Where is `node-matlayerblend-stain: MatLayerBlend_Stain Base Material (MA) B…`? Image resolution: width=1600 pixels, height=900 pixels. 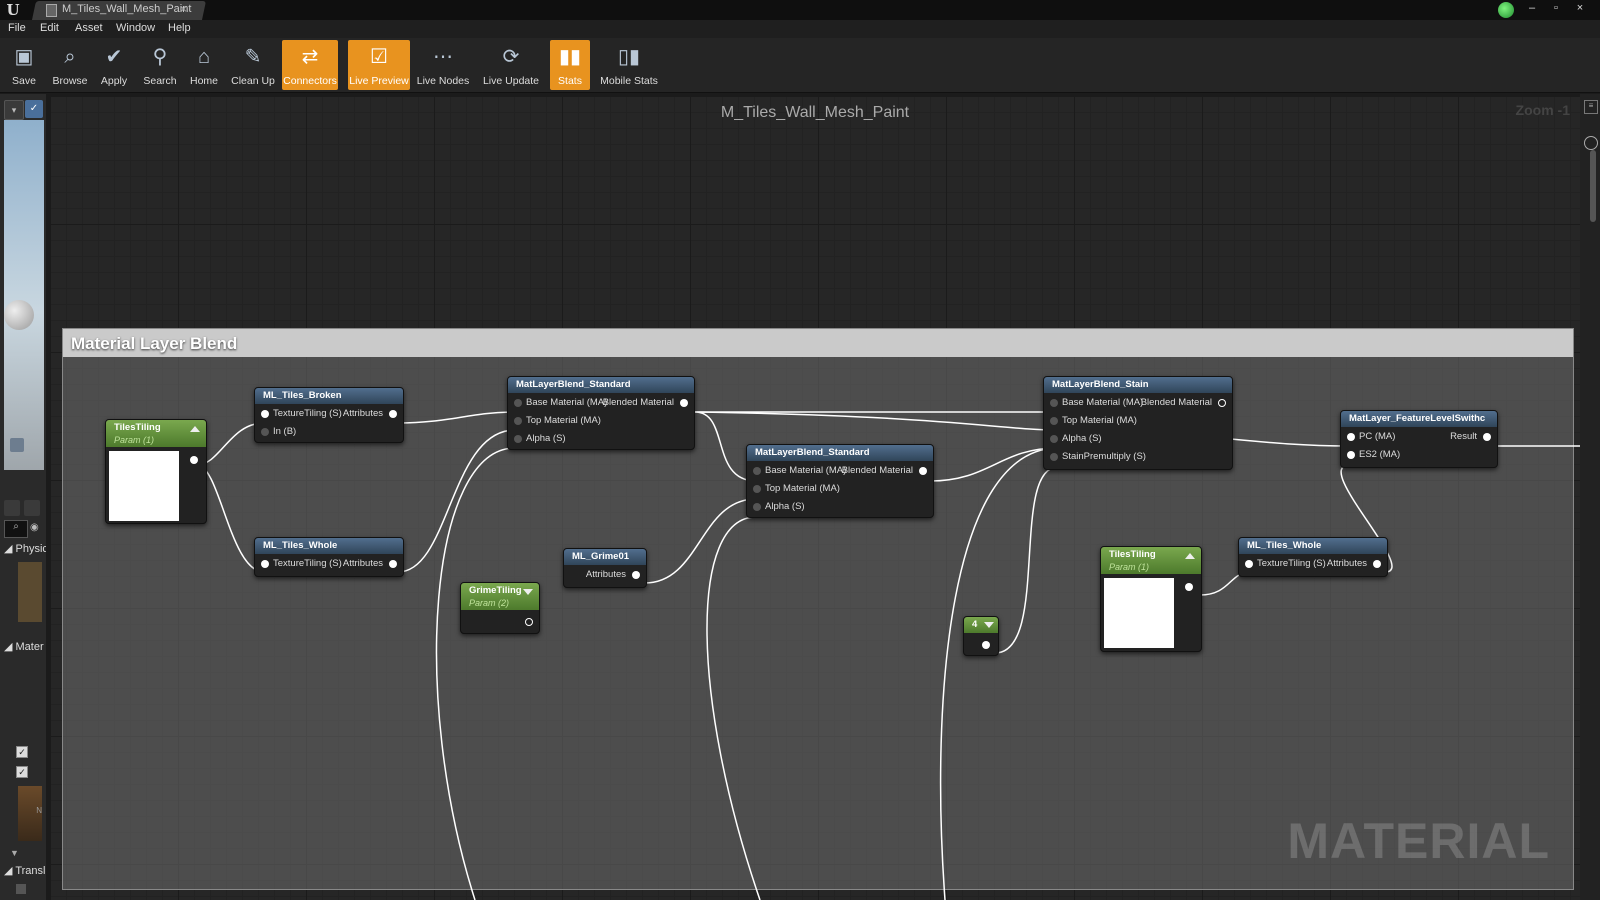 node-matlayerblend-stain: MatLayerBlend_Stain Base Material (MA) B… is located at coordinates (1138, 423).